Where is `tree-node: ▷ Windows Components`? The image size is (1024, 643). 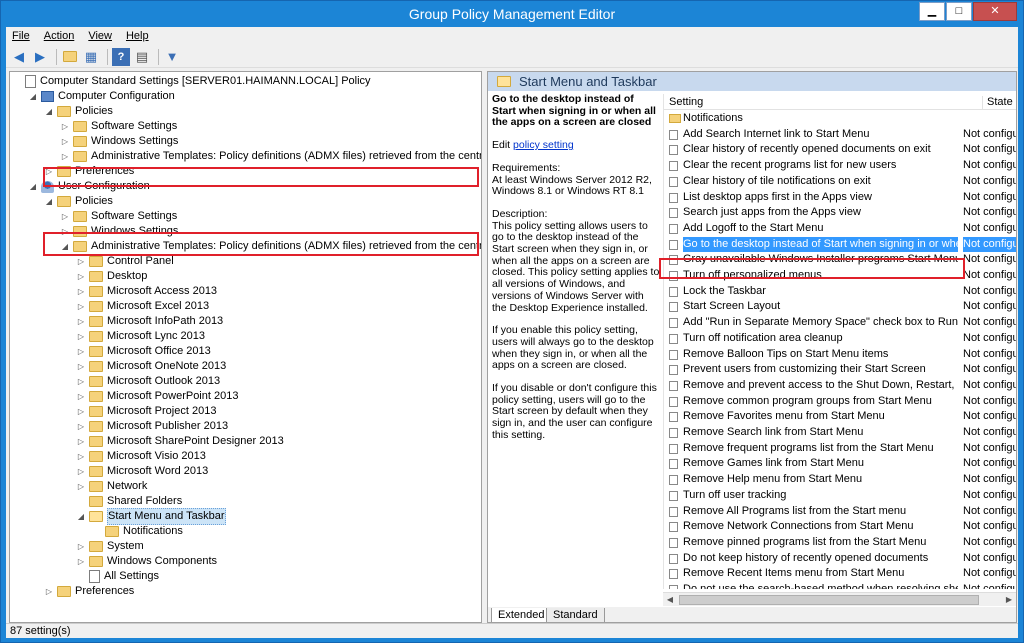
tree-node: ▷ Windows Components is located at coordinates (146, 561).